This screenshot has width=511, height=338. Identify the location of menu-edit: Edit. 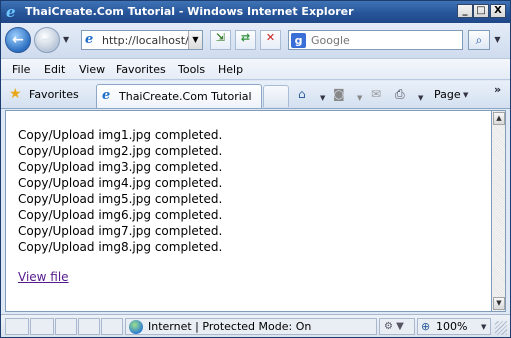
(54, 69).